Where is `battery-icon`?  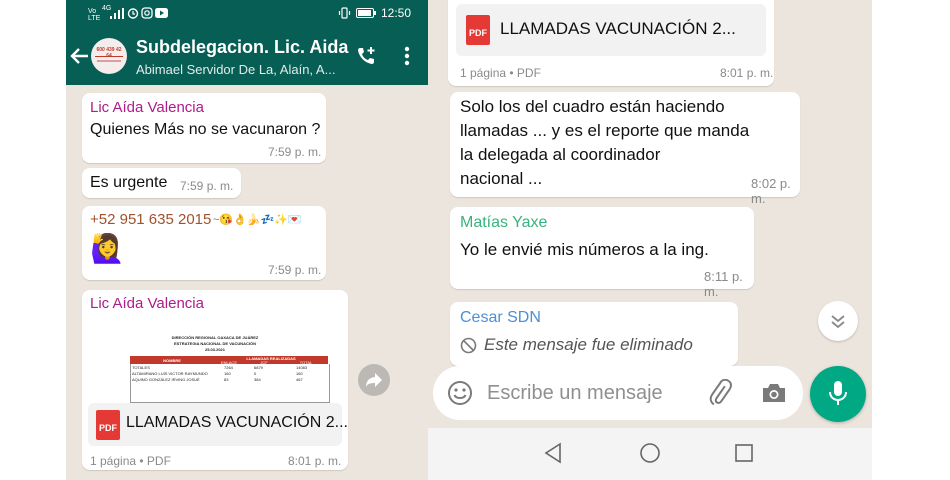
battery-icon is located at coordinates (366, 13).